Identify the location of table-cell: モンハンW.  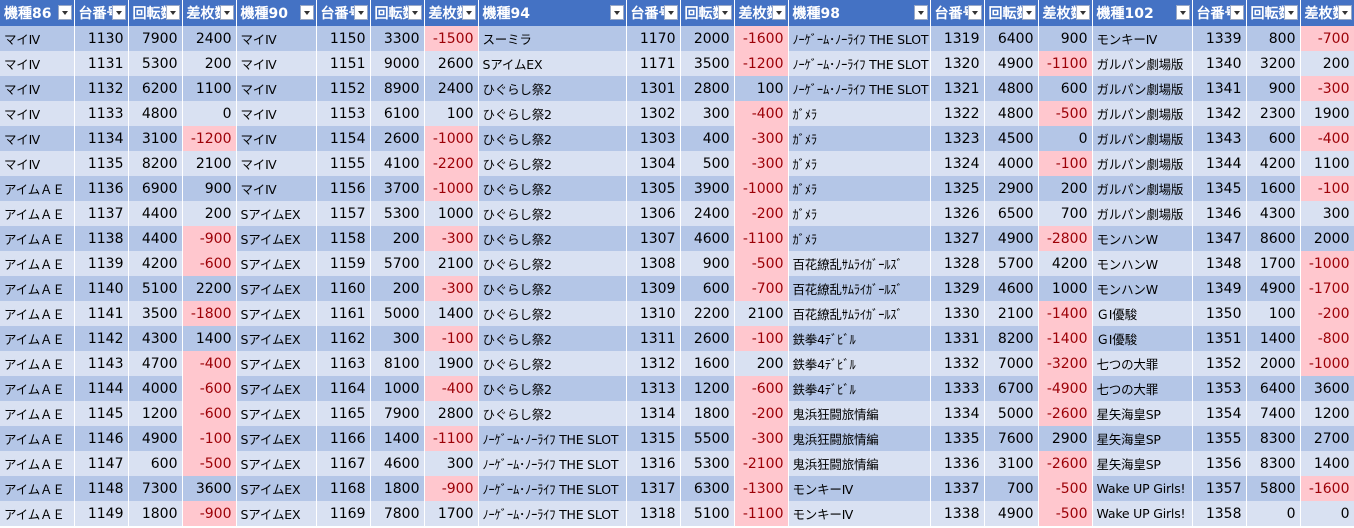
(1142, 238).